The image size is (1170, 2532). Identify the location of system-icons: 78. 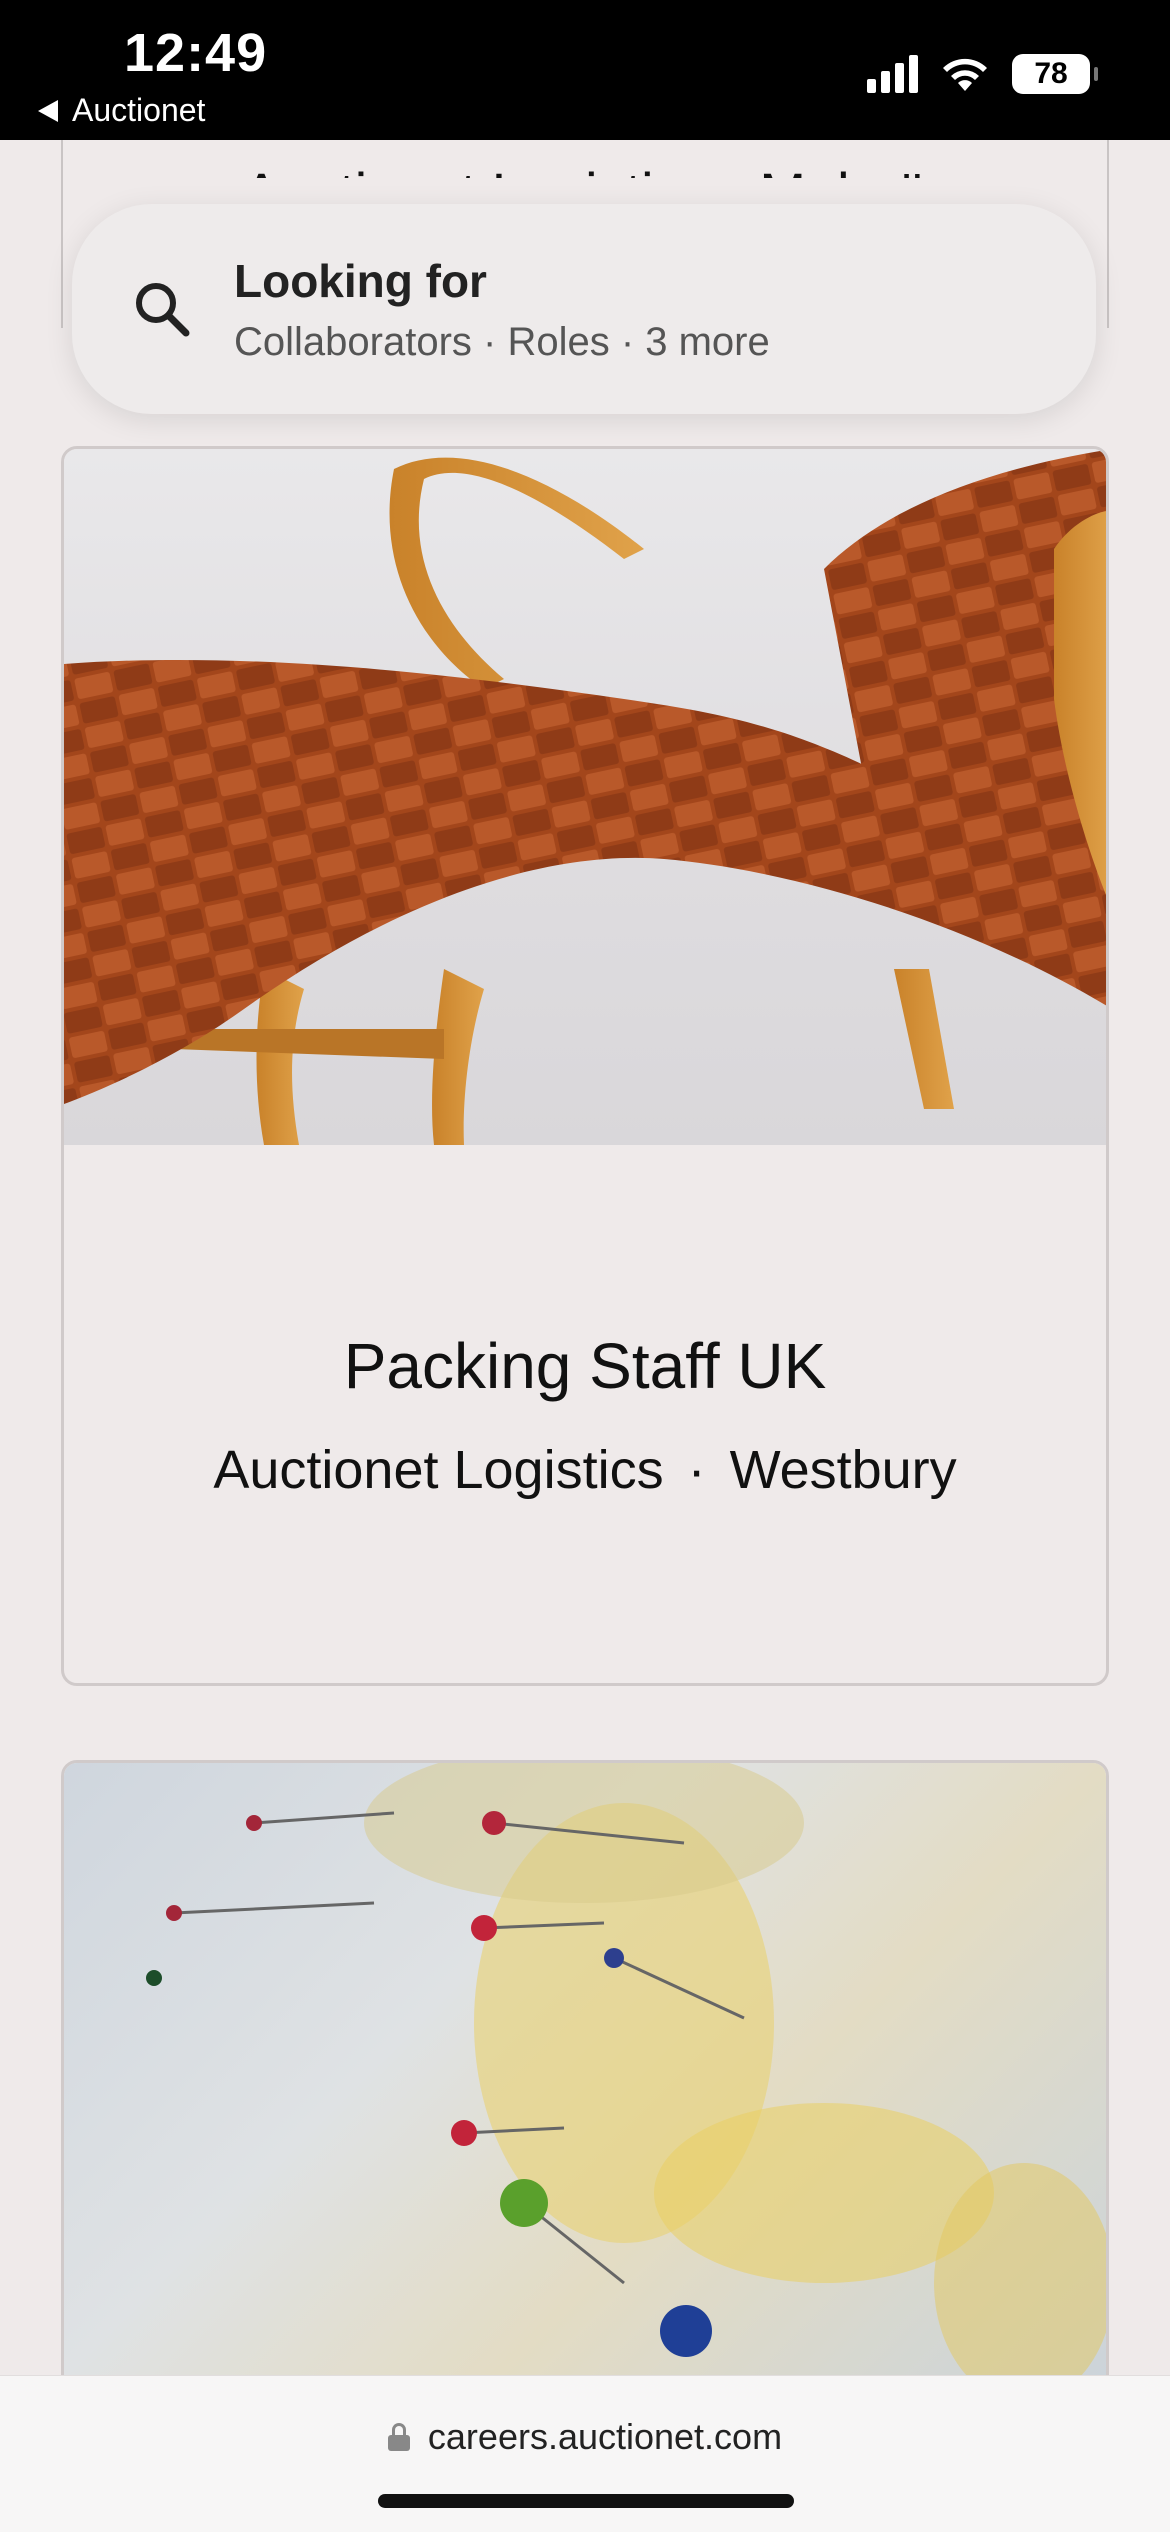
(982, 74).